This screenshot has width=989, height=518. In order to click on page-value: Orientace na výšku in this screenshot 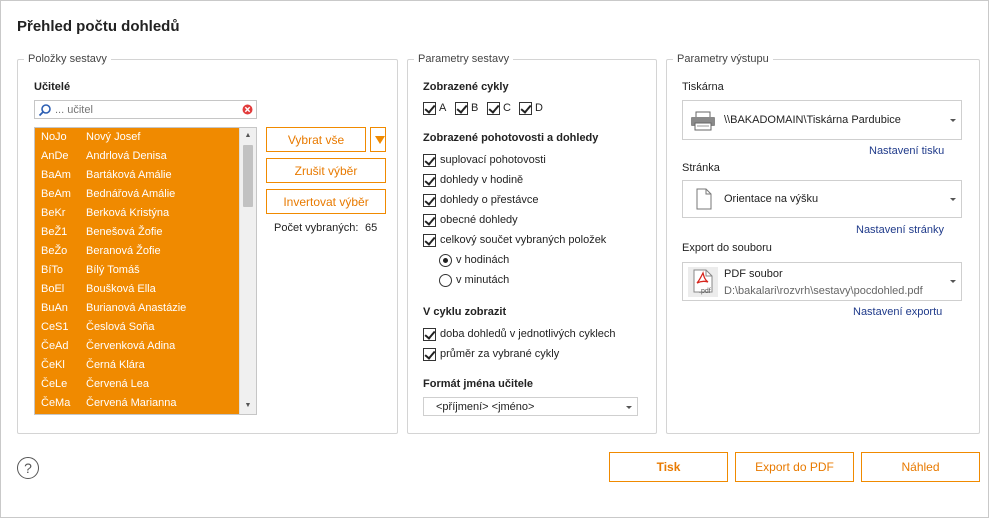, I will do `click(771, 199)`.